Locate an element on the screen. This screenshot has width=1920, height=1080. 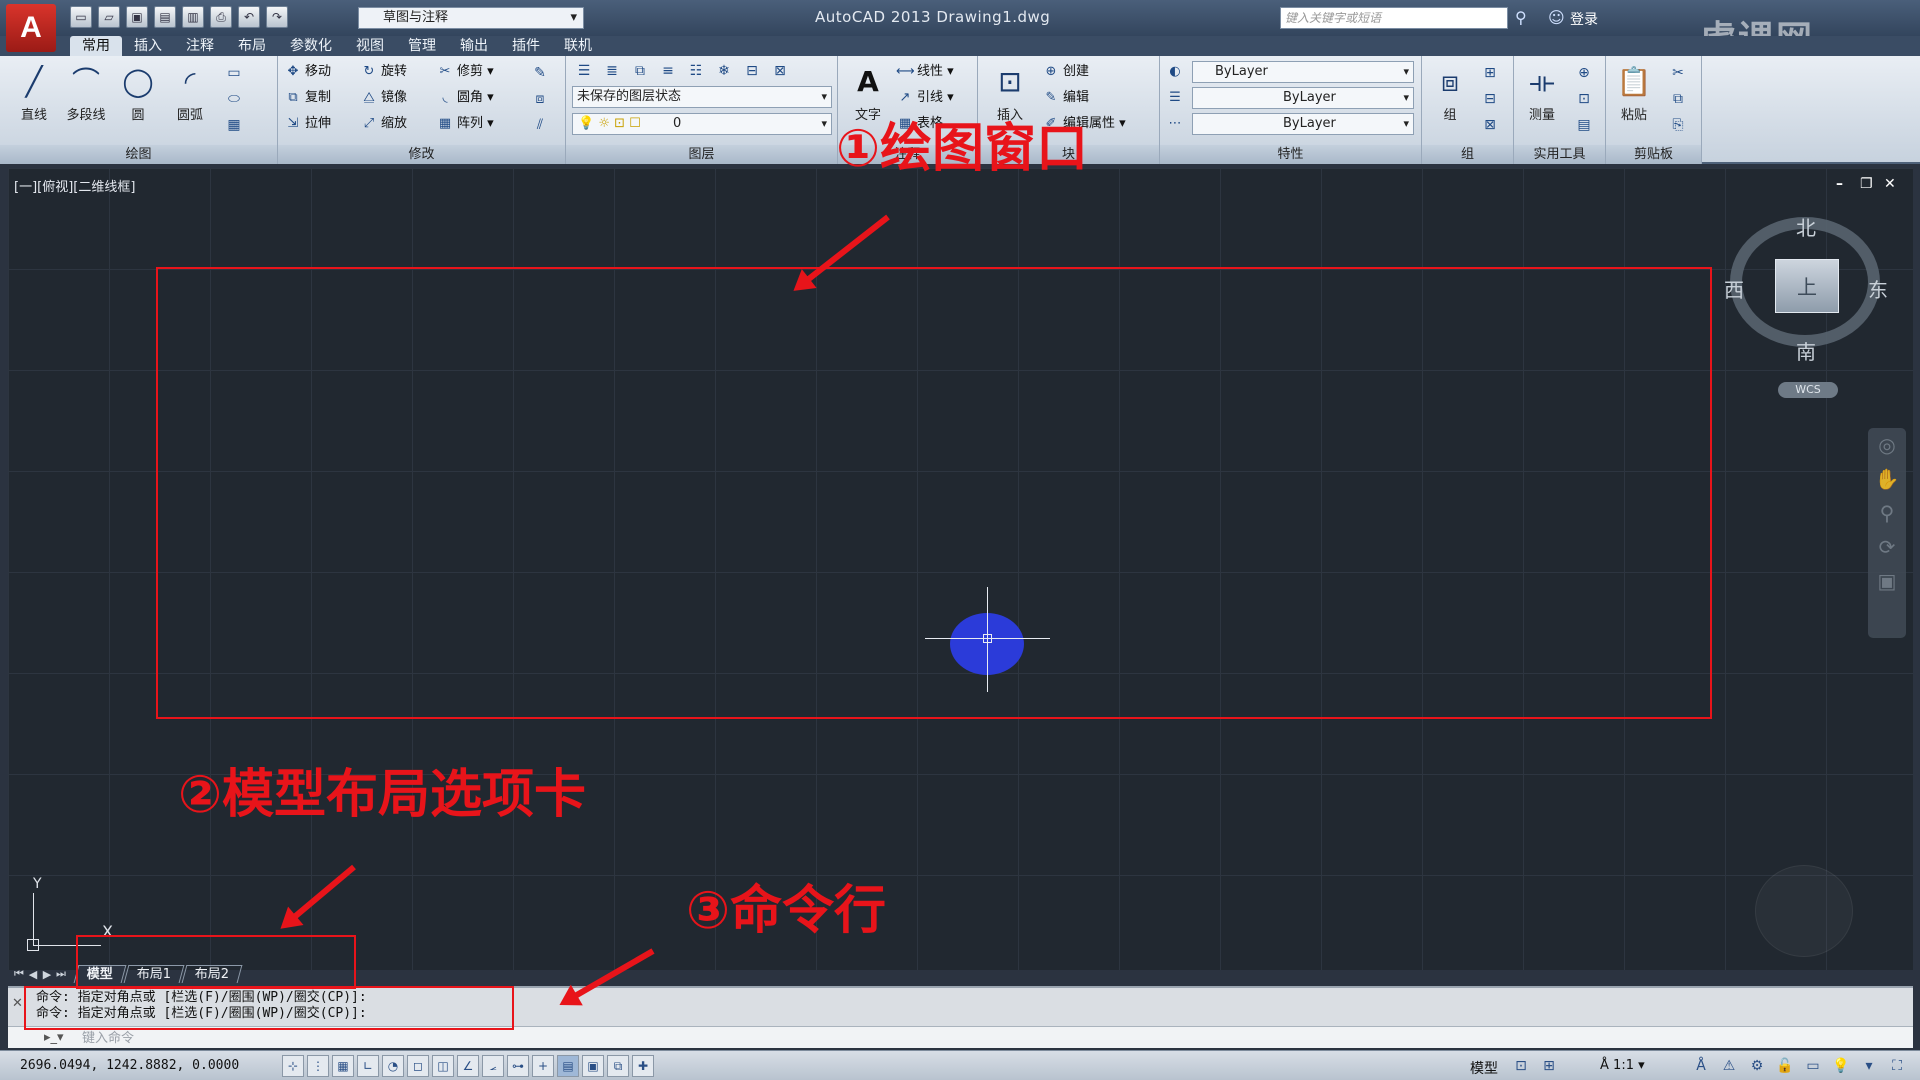
modify-panel-title: 修改 is located at coordinates (421, 154).